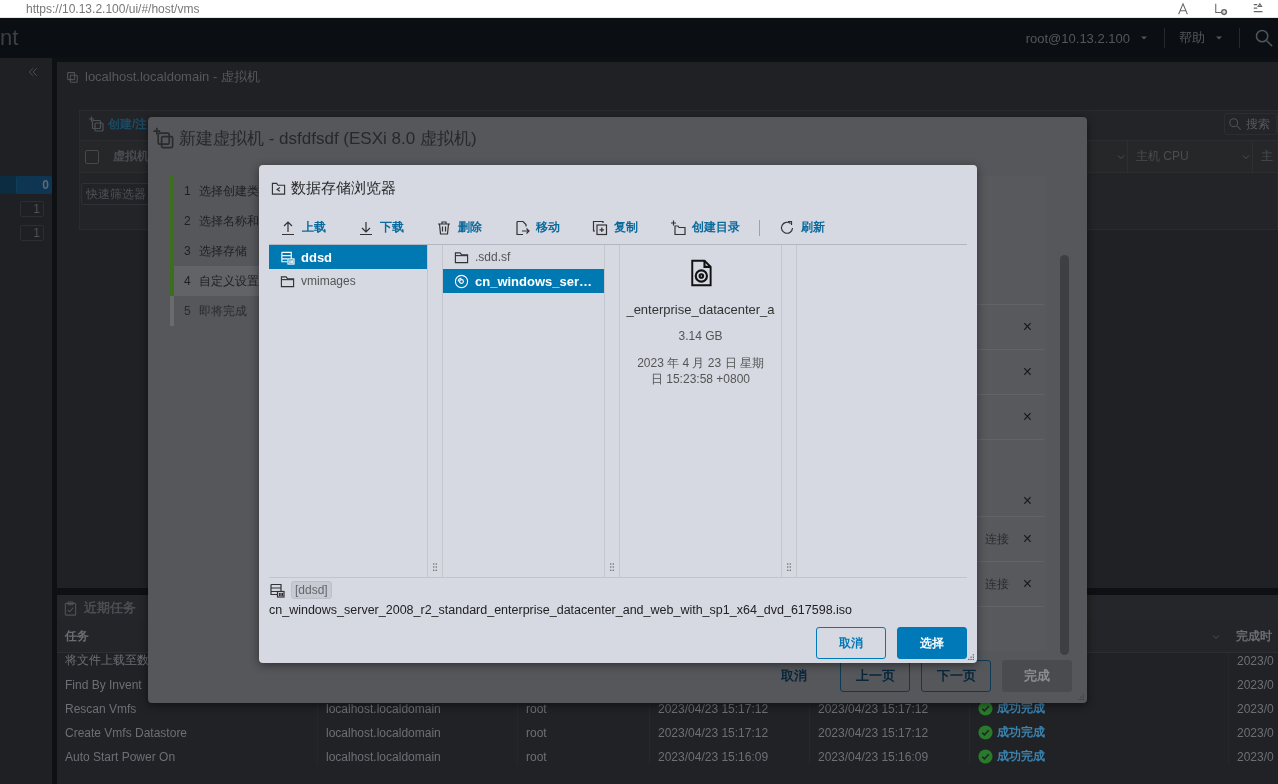 Image resolution: width=1278 pixels, height=784 pixels. What do you see at coordinates (522, 227) in the screenshot?
I see `move-icon` at bounding box center [522, 227].